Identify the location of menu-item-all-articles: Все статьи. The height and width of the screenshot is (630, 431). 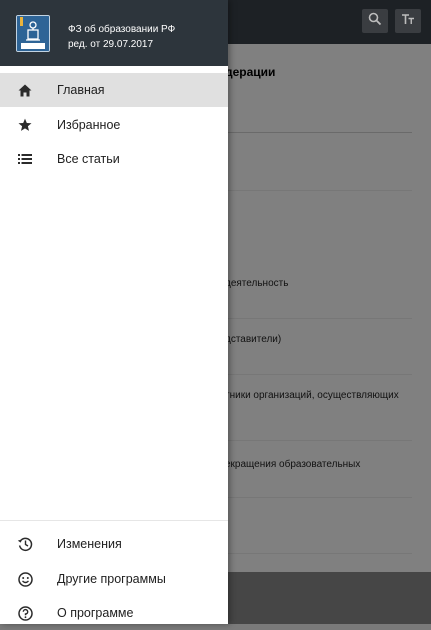
(114, 159).